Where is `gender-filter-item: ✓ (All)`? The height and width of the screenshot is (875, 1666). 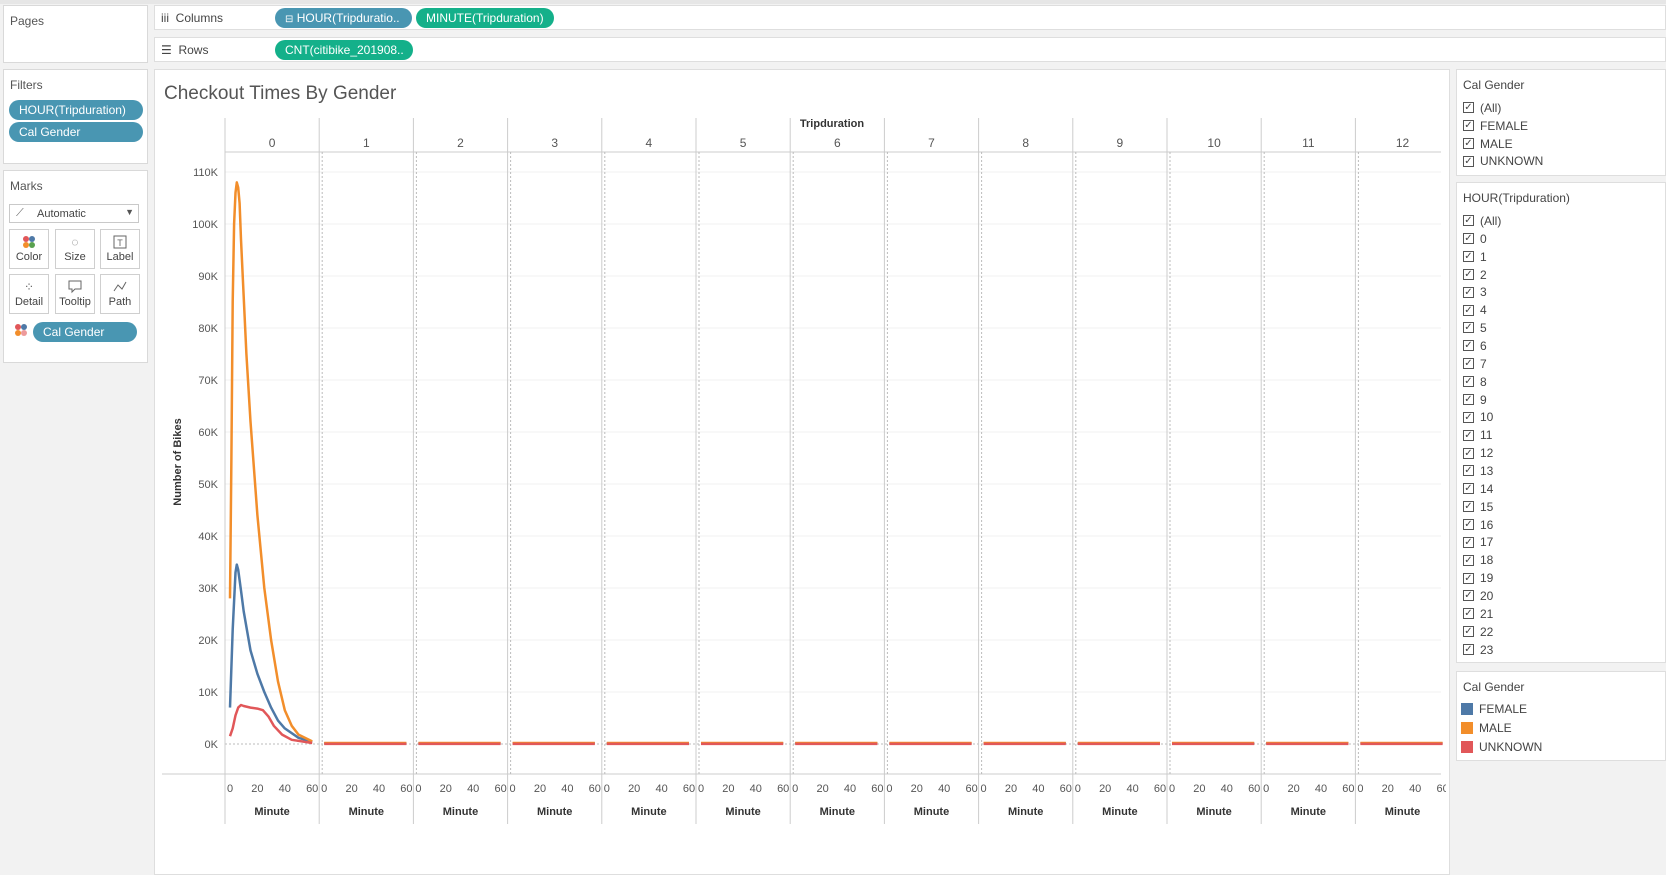
gender-filter-item: ✓ (All) is located at coordinates (1482, 109).